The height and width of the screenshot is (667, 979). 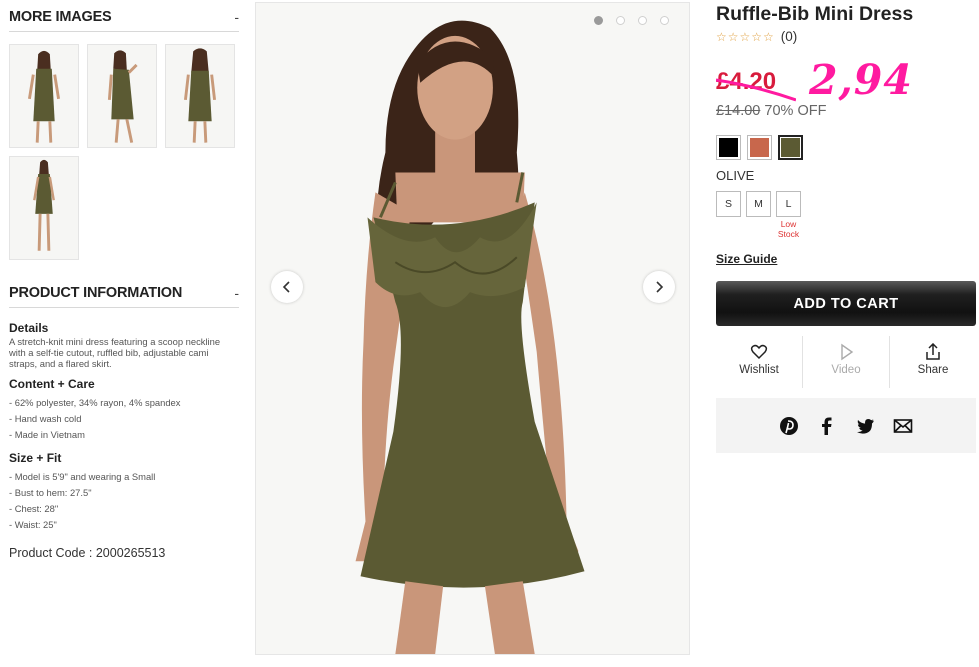 I want to click on content-item: - Hand wash cold, so click(x=45, y=418).